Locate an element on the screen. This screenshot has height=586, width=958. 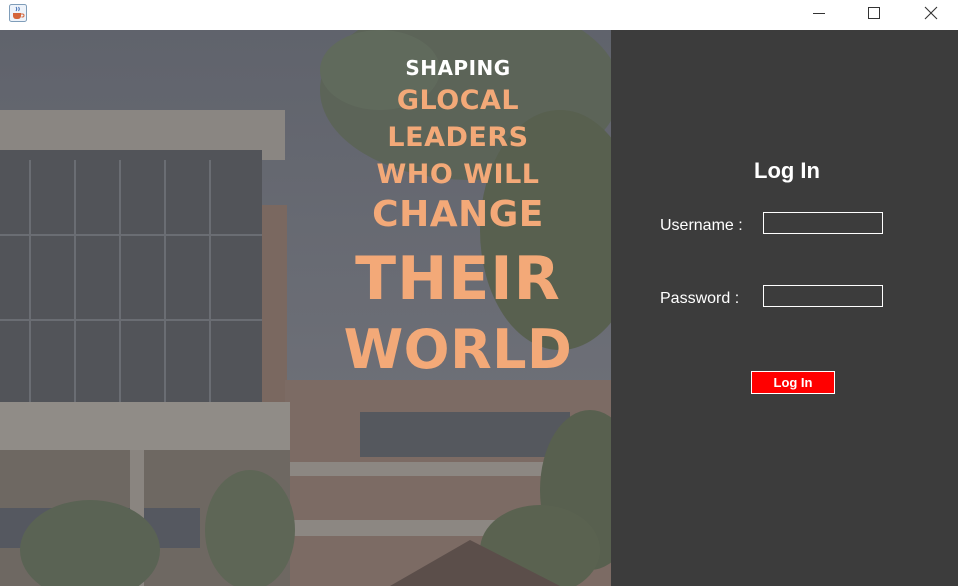
motto-line-2: GLOCAL is located at coordinates (458, 100).